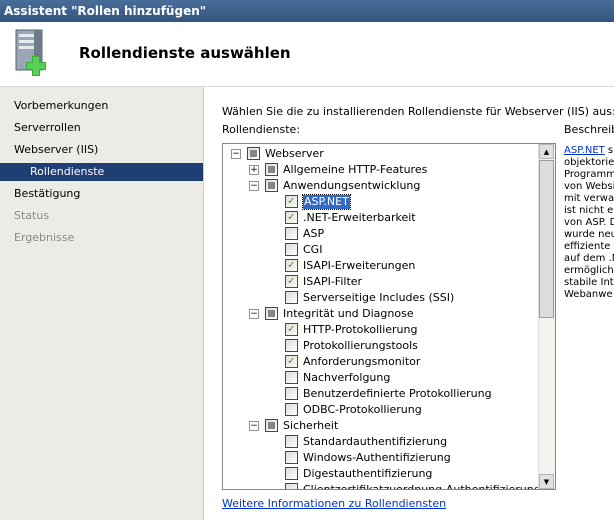 The height and width of the screenshot is (520, 614). Describe the element at coordinates (546, 239) in the screenshot. I see `scroll-thumb` at that location.